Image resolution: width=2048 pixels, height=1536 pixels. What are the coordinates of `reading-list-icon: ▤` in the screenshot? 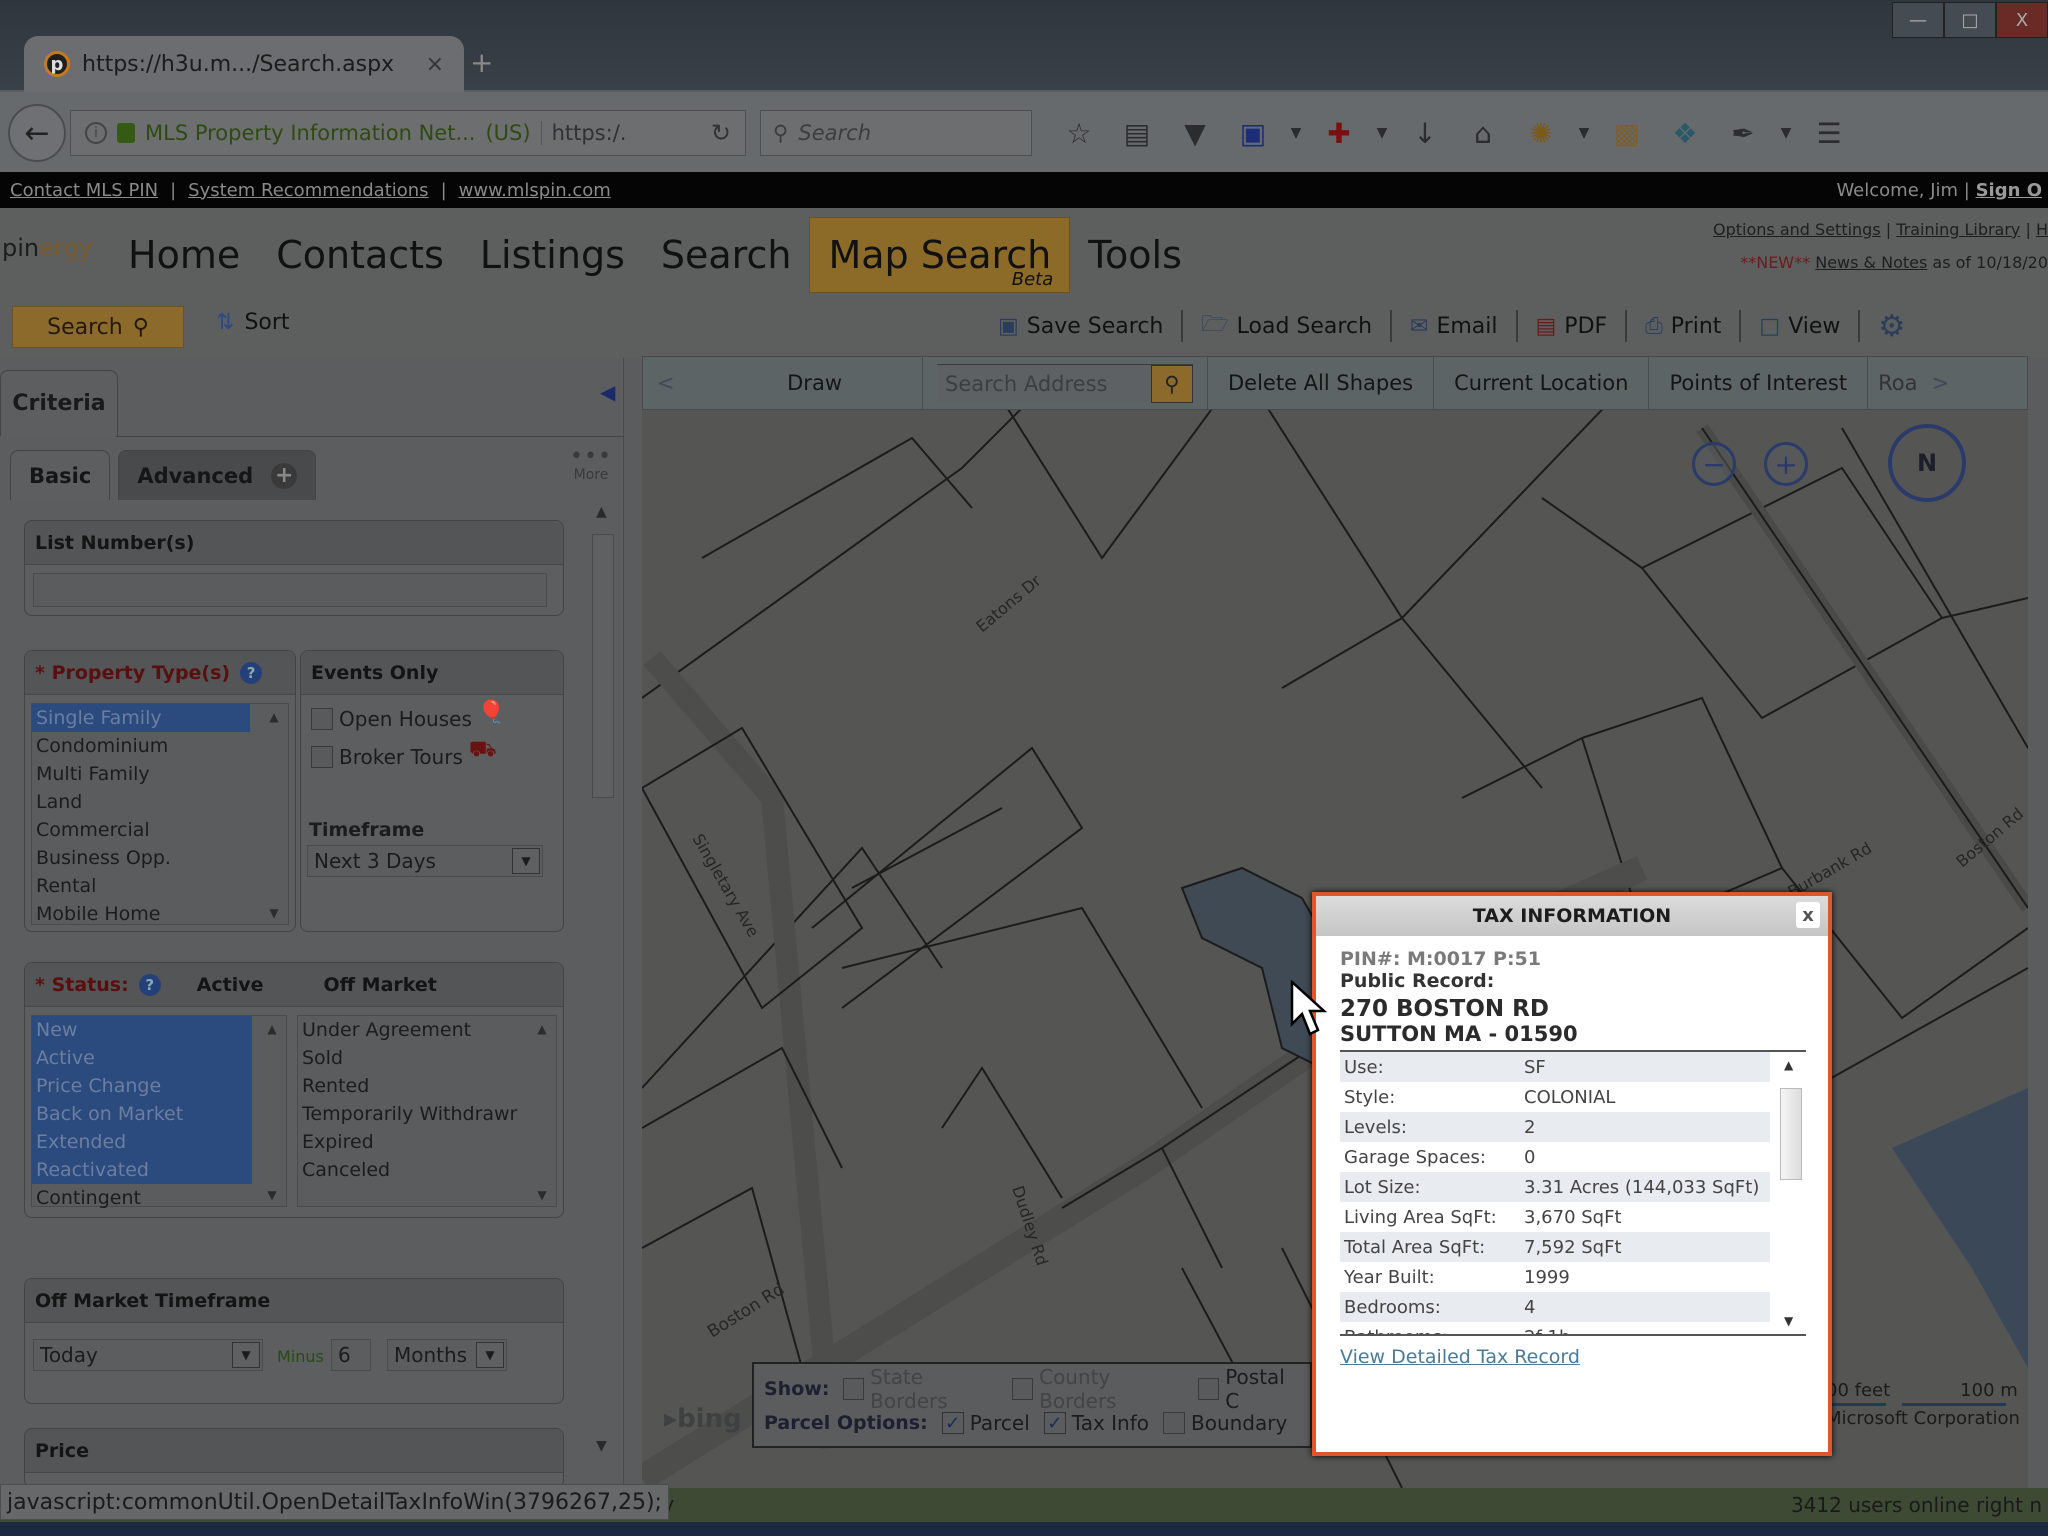 It's located at (1137, 133).